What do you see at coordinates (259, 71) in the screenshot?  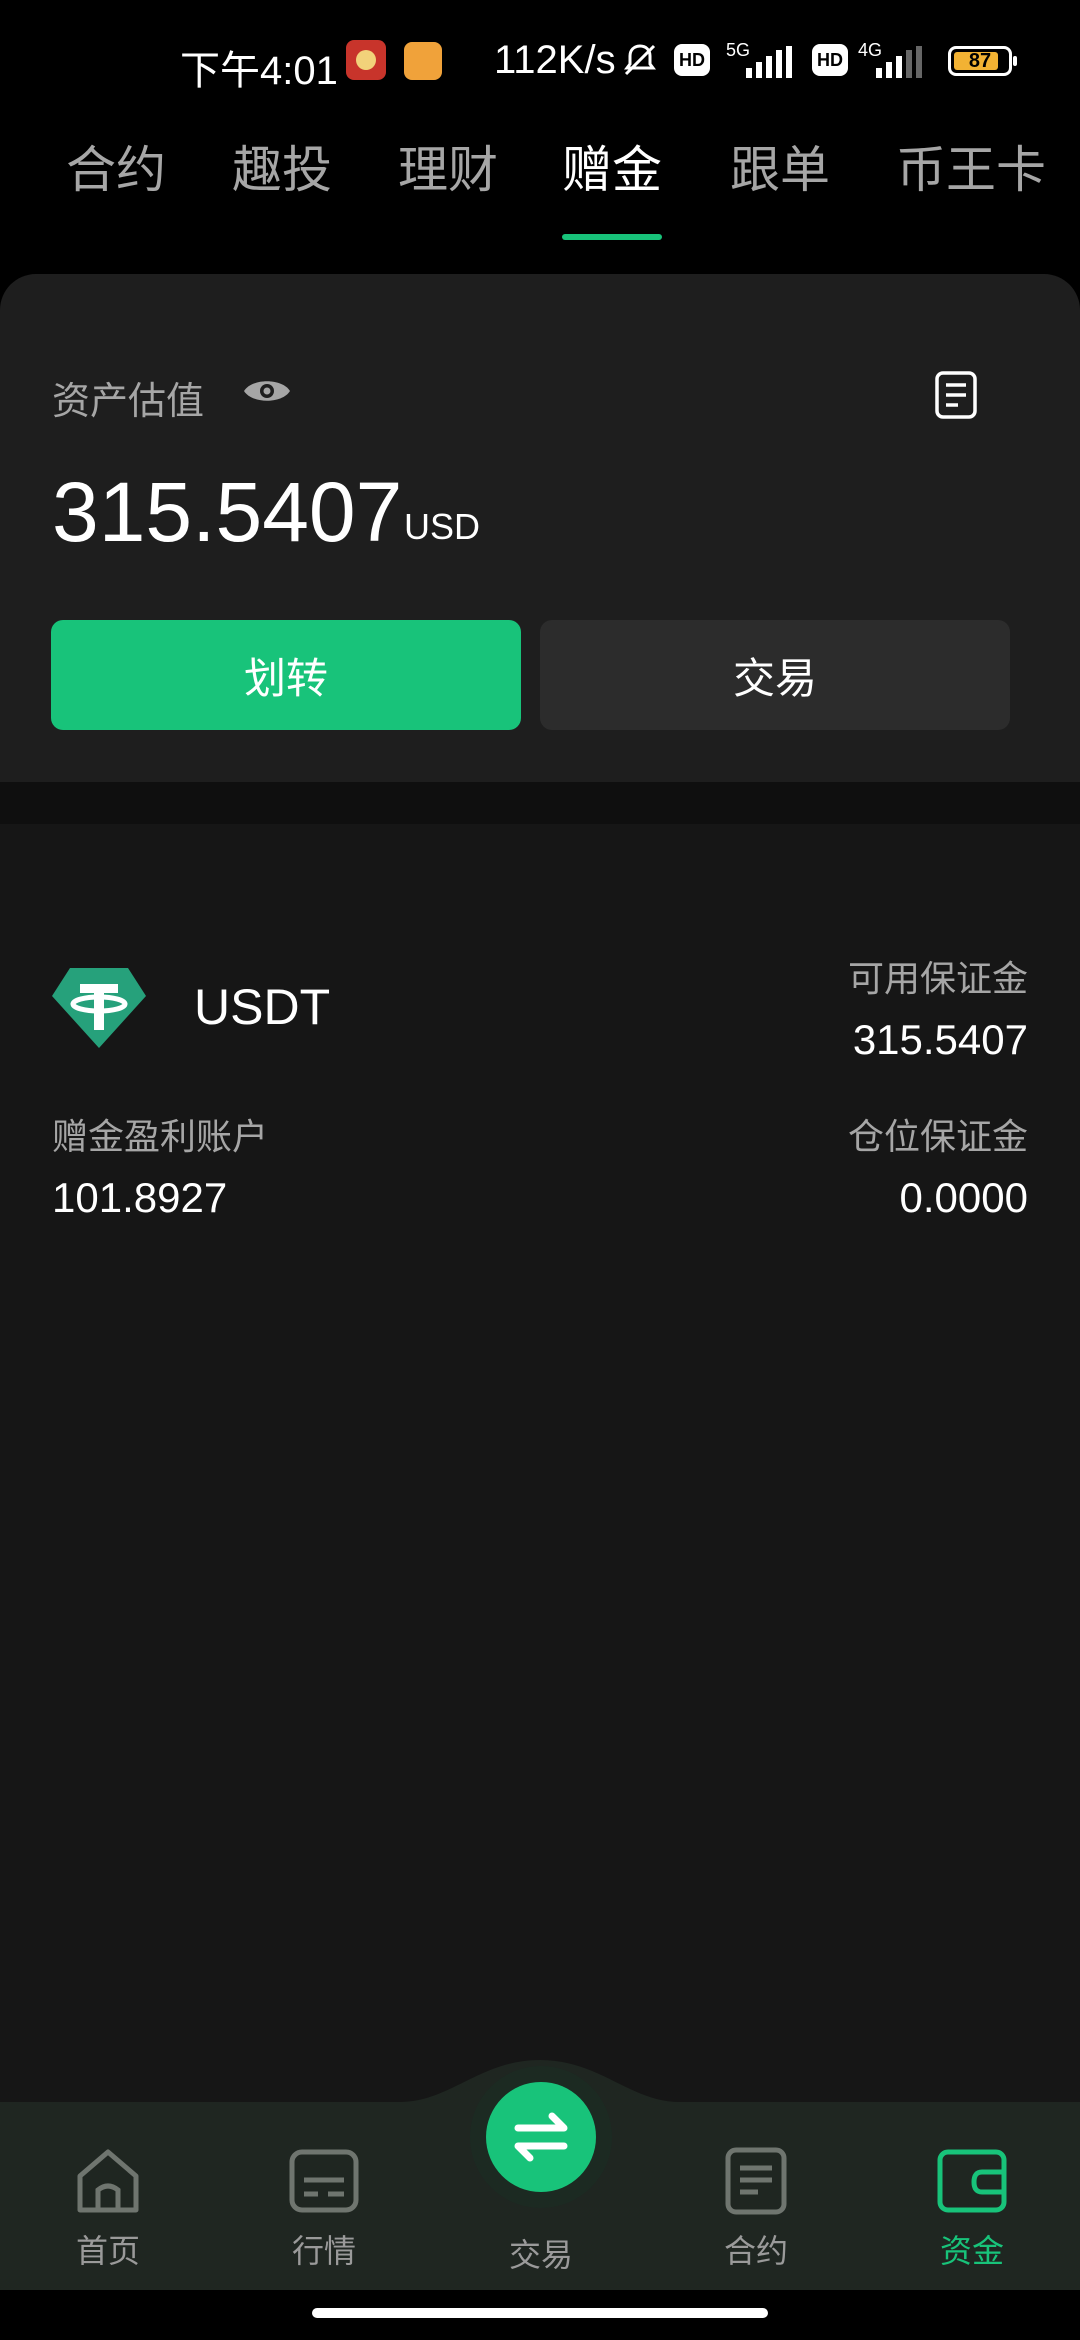 I see `status-time: 下午4:01` at bounding box center [259, 71].